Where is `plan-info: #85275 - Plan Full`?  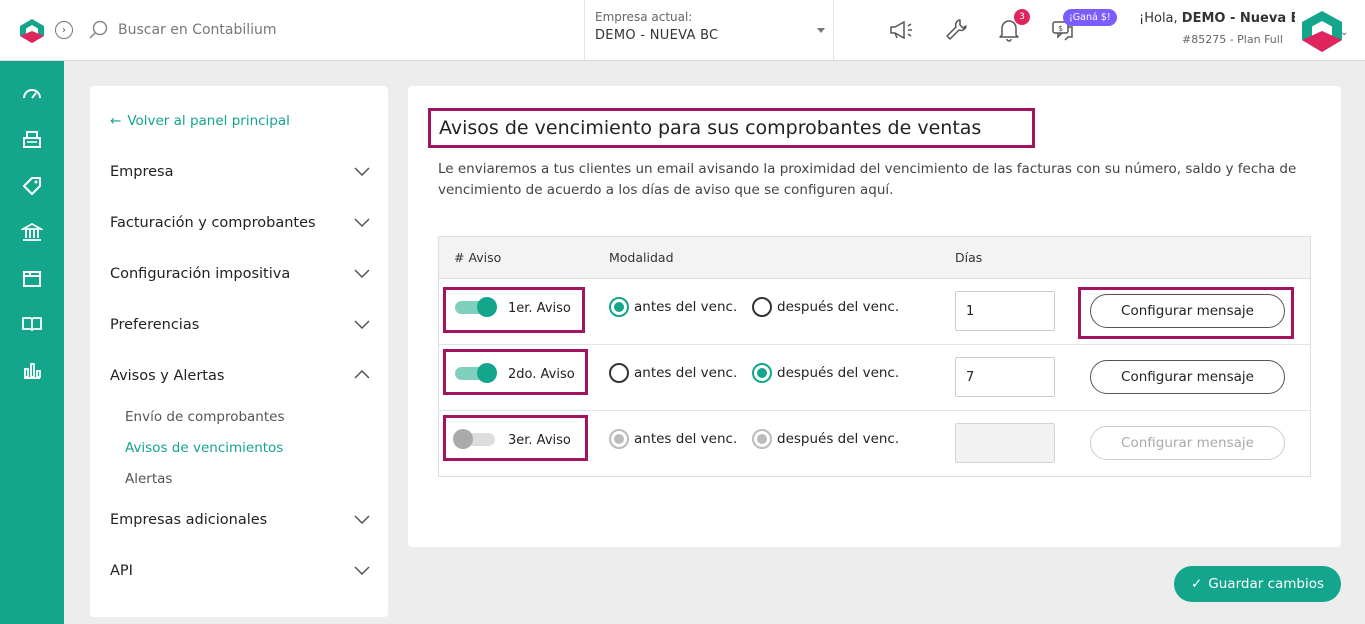
plan-info: #85275 - Plan Full is located at coordinates (1232, 39).